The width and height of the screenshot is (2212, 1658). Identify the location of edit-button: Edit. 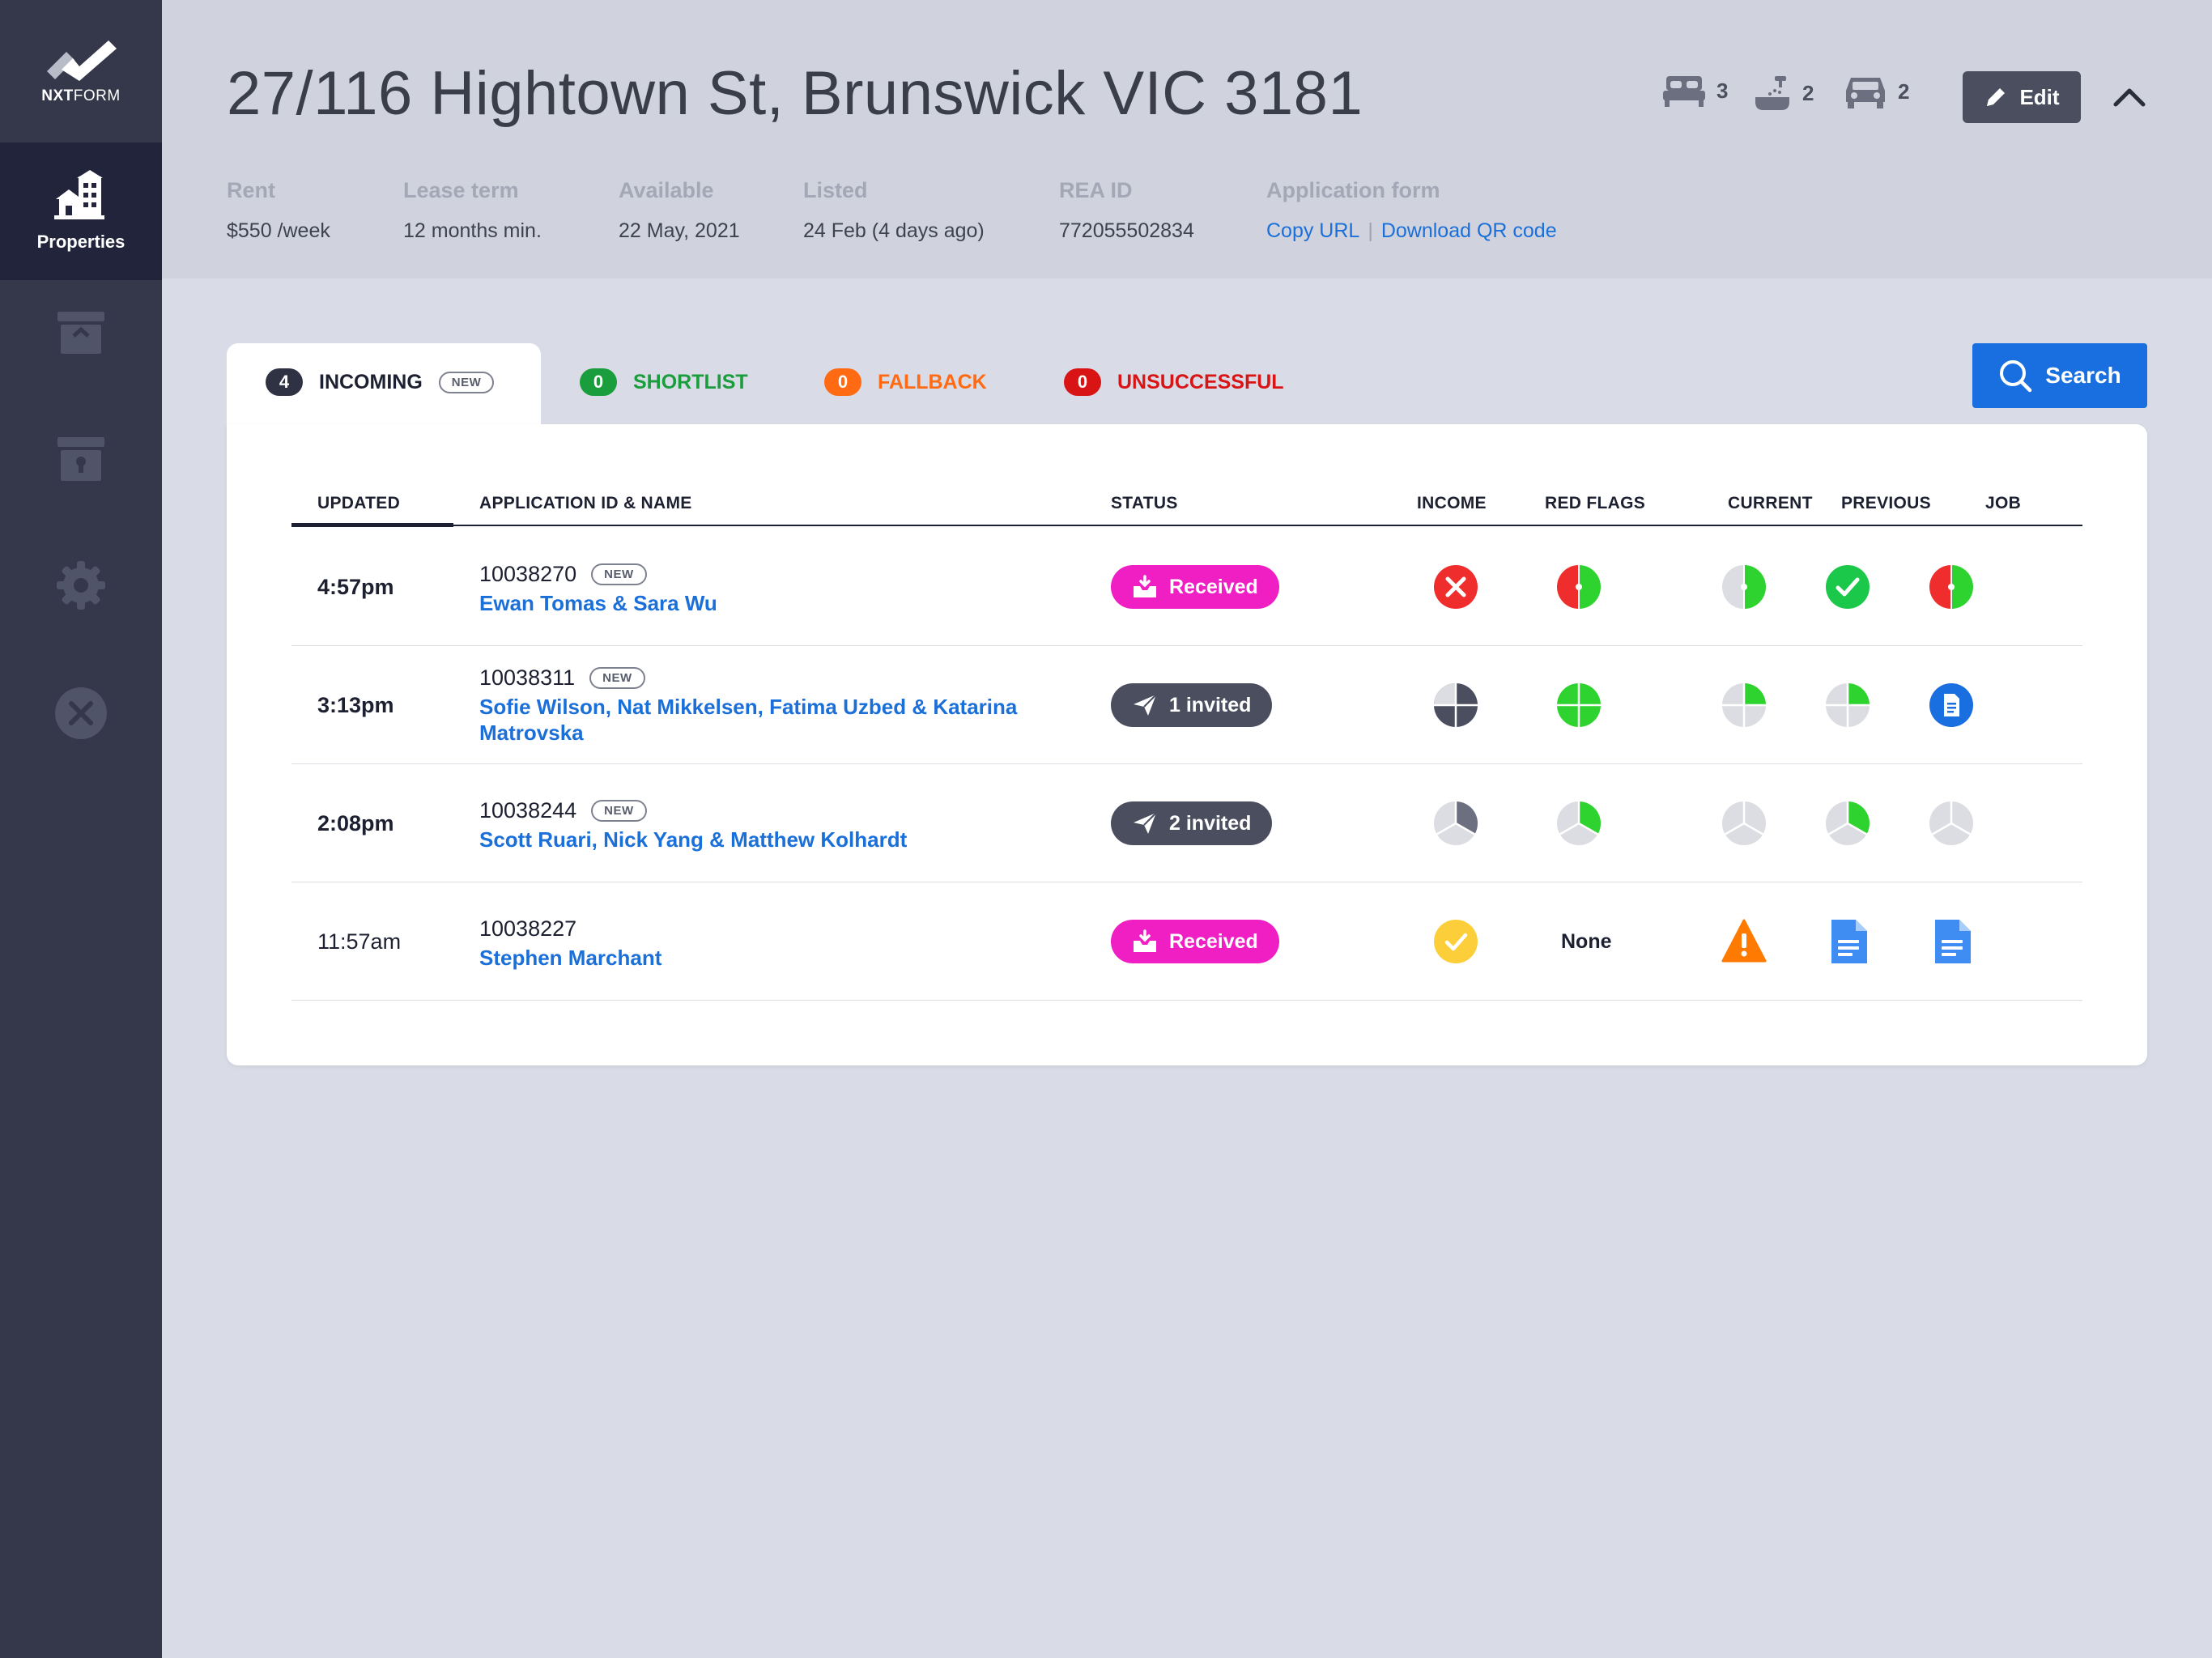
(2022, 97).